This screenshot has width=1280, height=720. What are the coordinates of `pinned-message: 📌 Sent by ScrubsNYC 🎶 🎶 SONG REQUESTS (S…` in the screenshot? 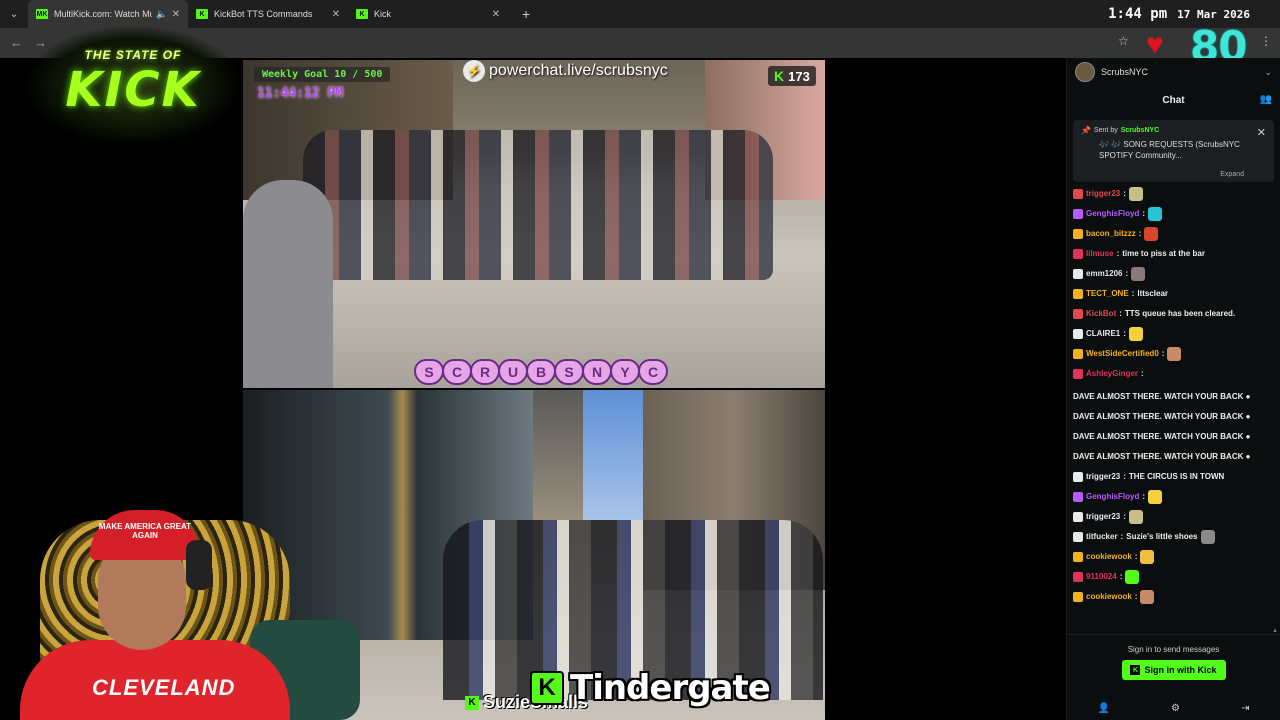 It's located at (1173, 151).